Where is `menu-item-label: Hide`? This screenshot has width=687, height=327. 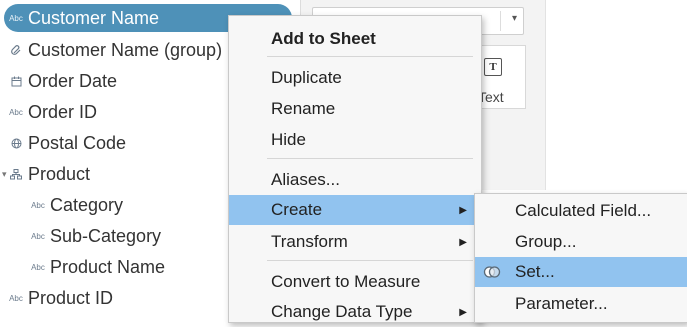
menu-item-label: Hide is located at coordinates (288, 139).